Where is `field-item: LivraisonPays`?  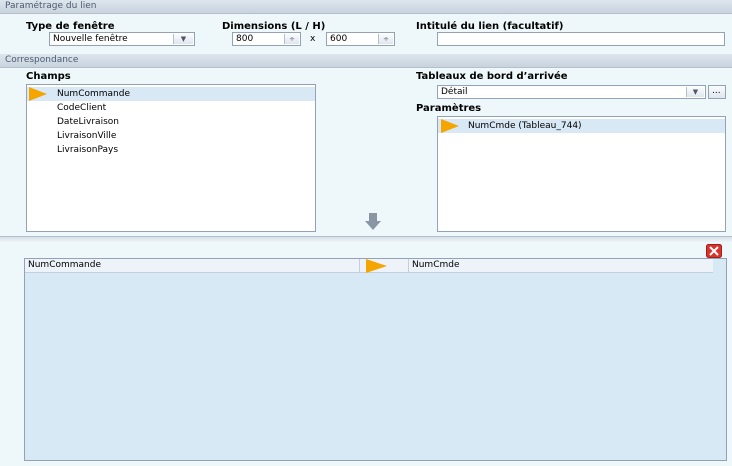
field-item: LivraisonPays is located at coordinates (87, 150).